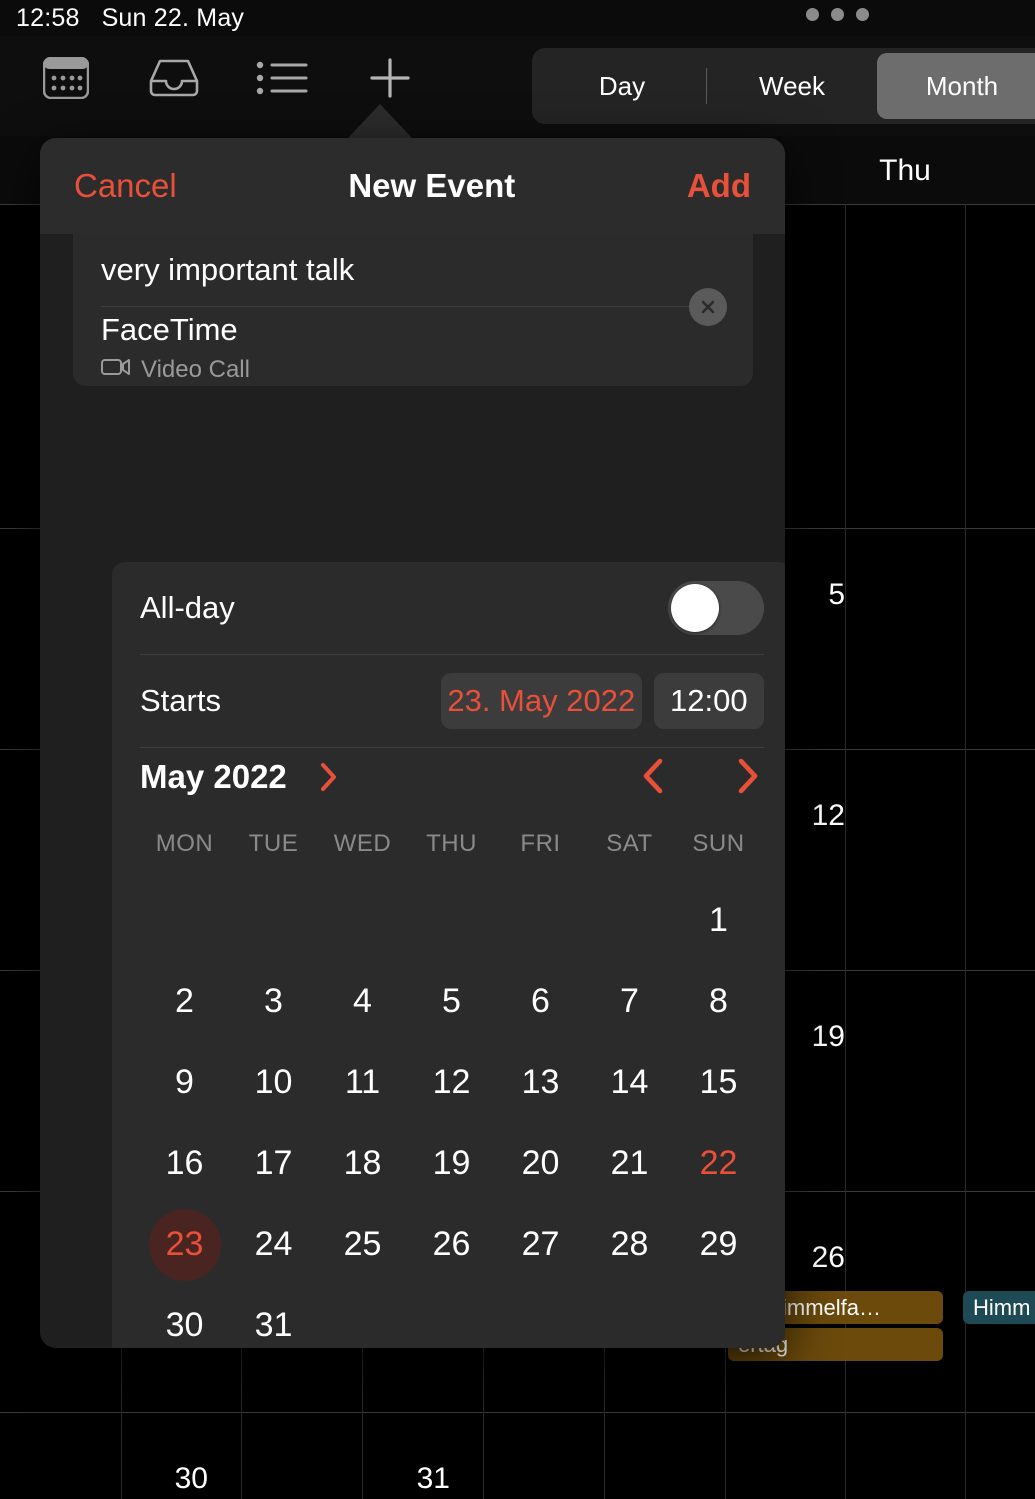  What do you see at coordinates (273, 843) in the screenshot?
I see `weekday-tue: TUE` at bounding box center [273, 843].